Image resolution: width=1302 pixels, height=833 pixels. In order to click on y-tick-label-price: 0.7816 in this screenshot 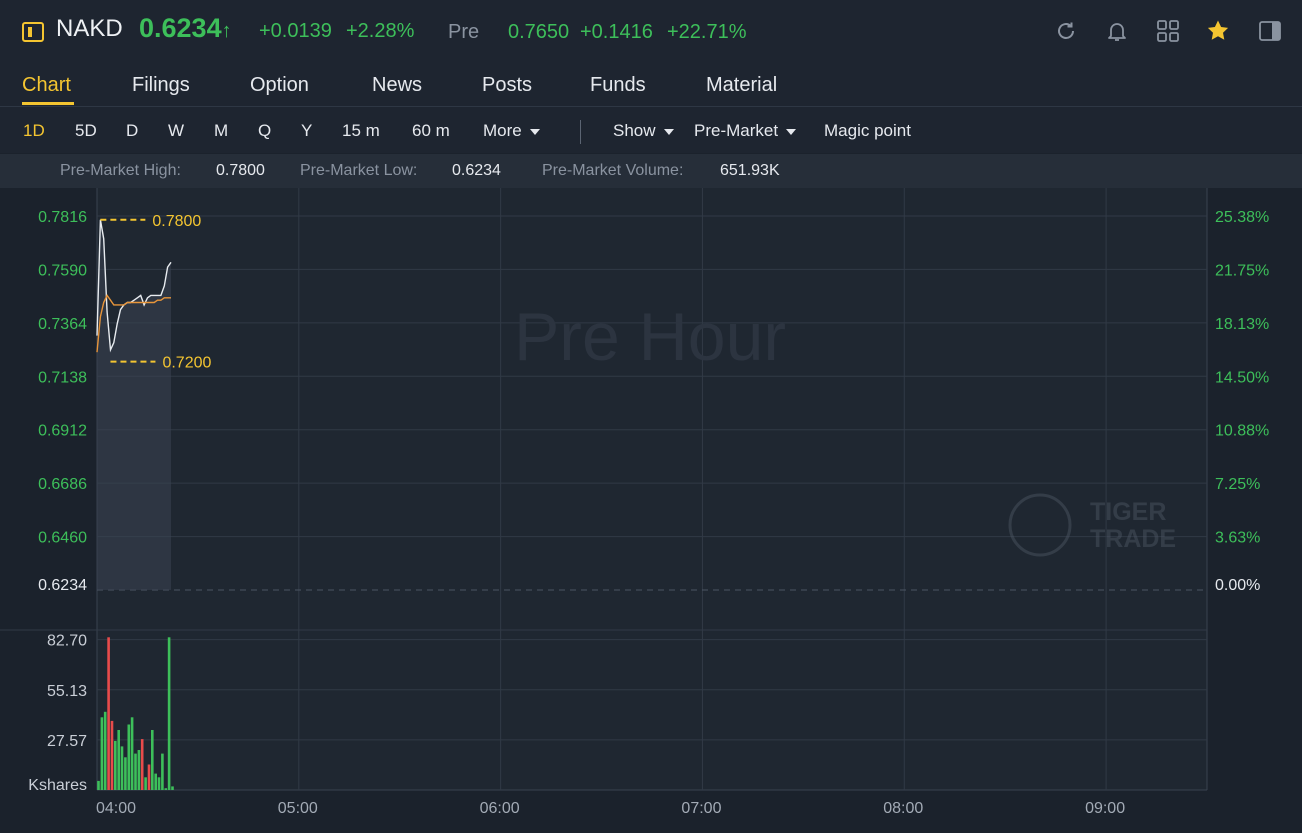, I will do `click(62, 217)`.